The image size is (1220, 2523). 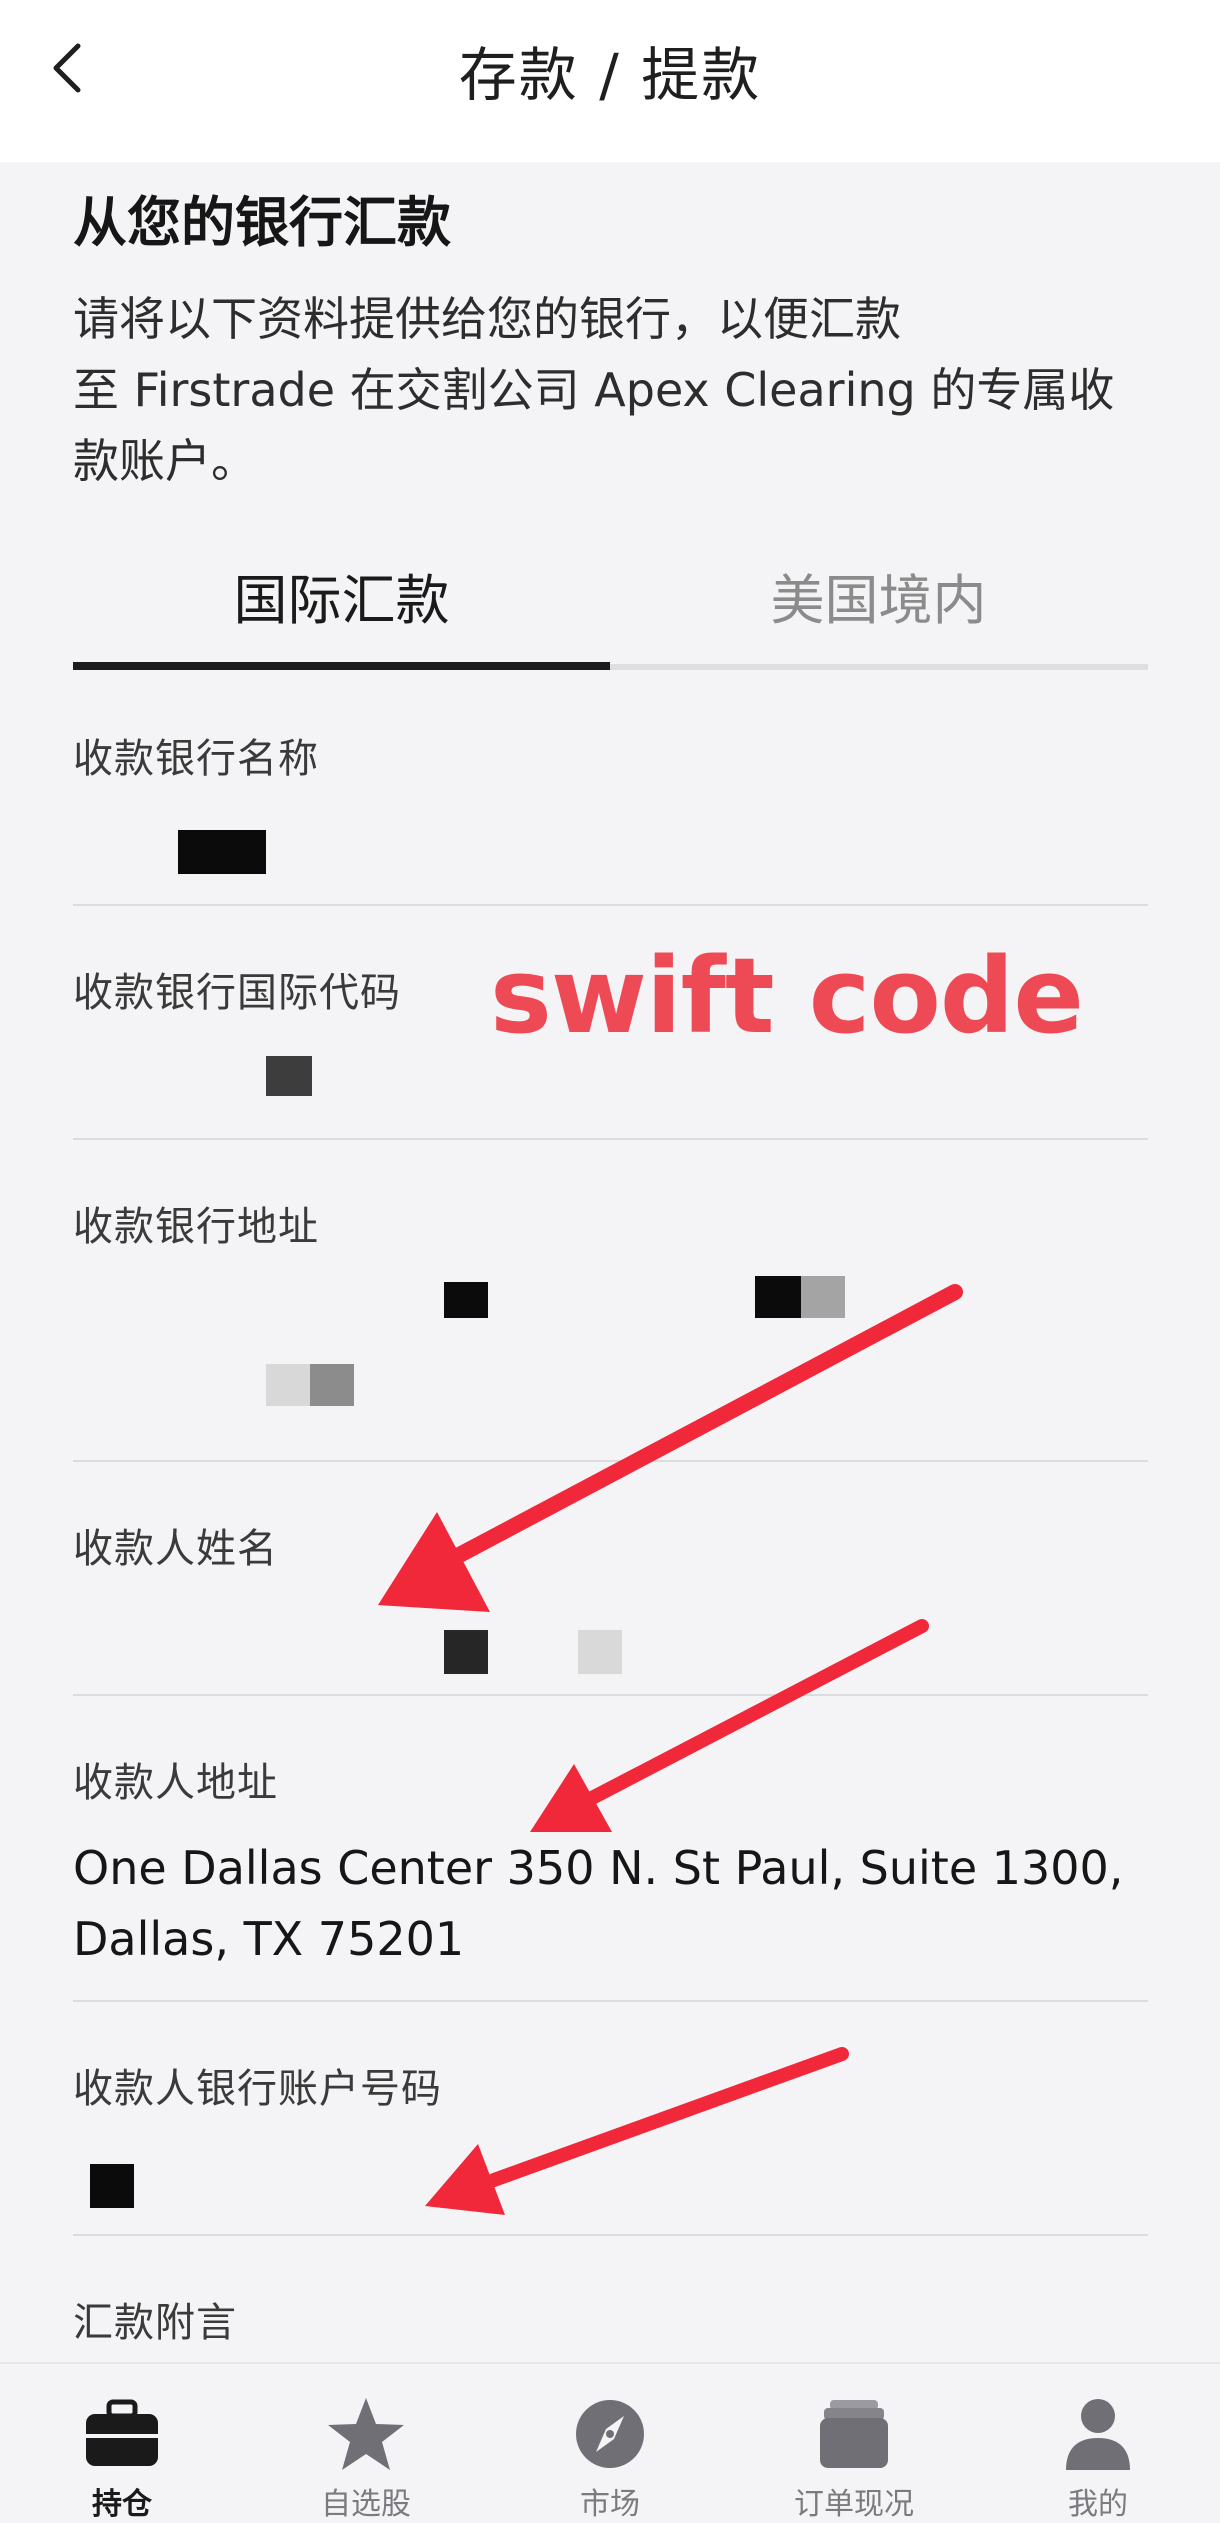 I want to click on swift-code-annotation: swift code, so click(x=787, y=996).